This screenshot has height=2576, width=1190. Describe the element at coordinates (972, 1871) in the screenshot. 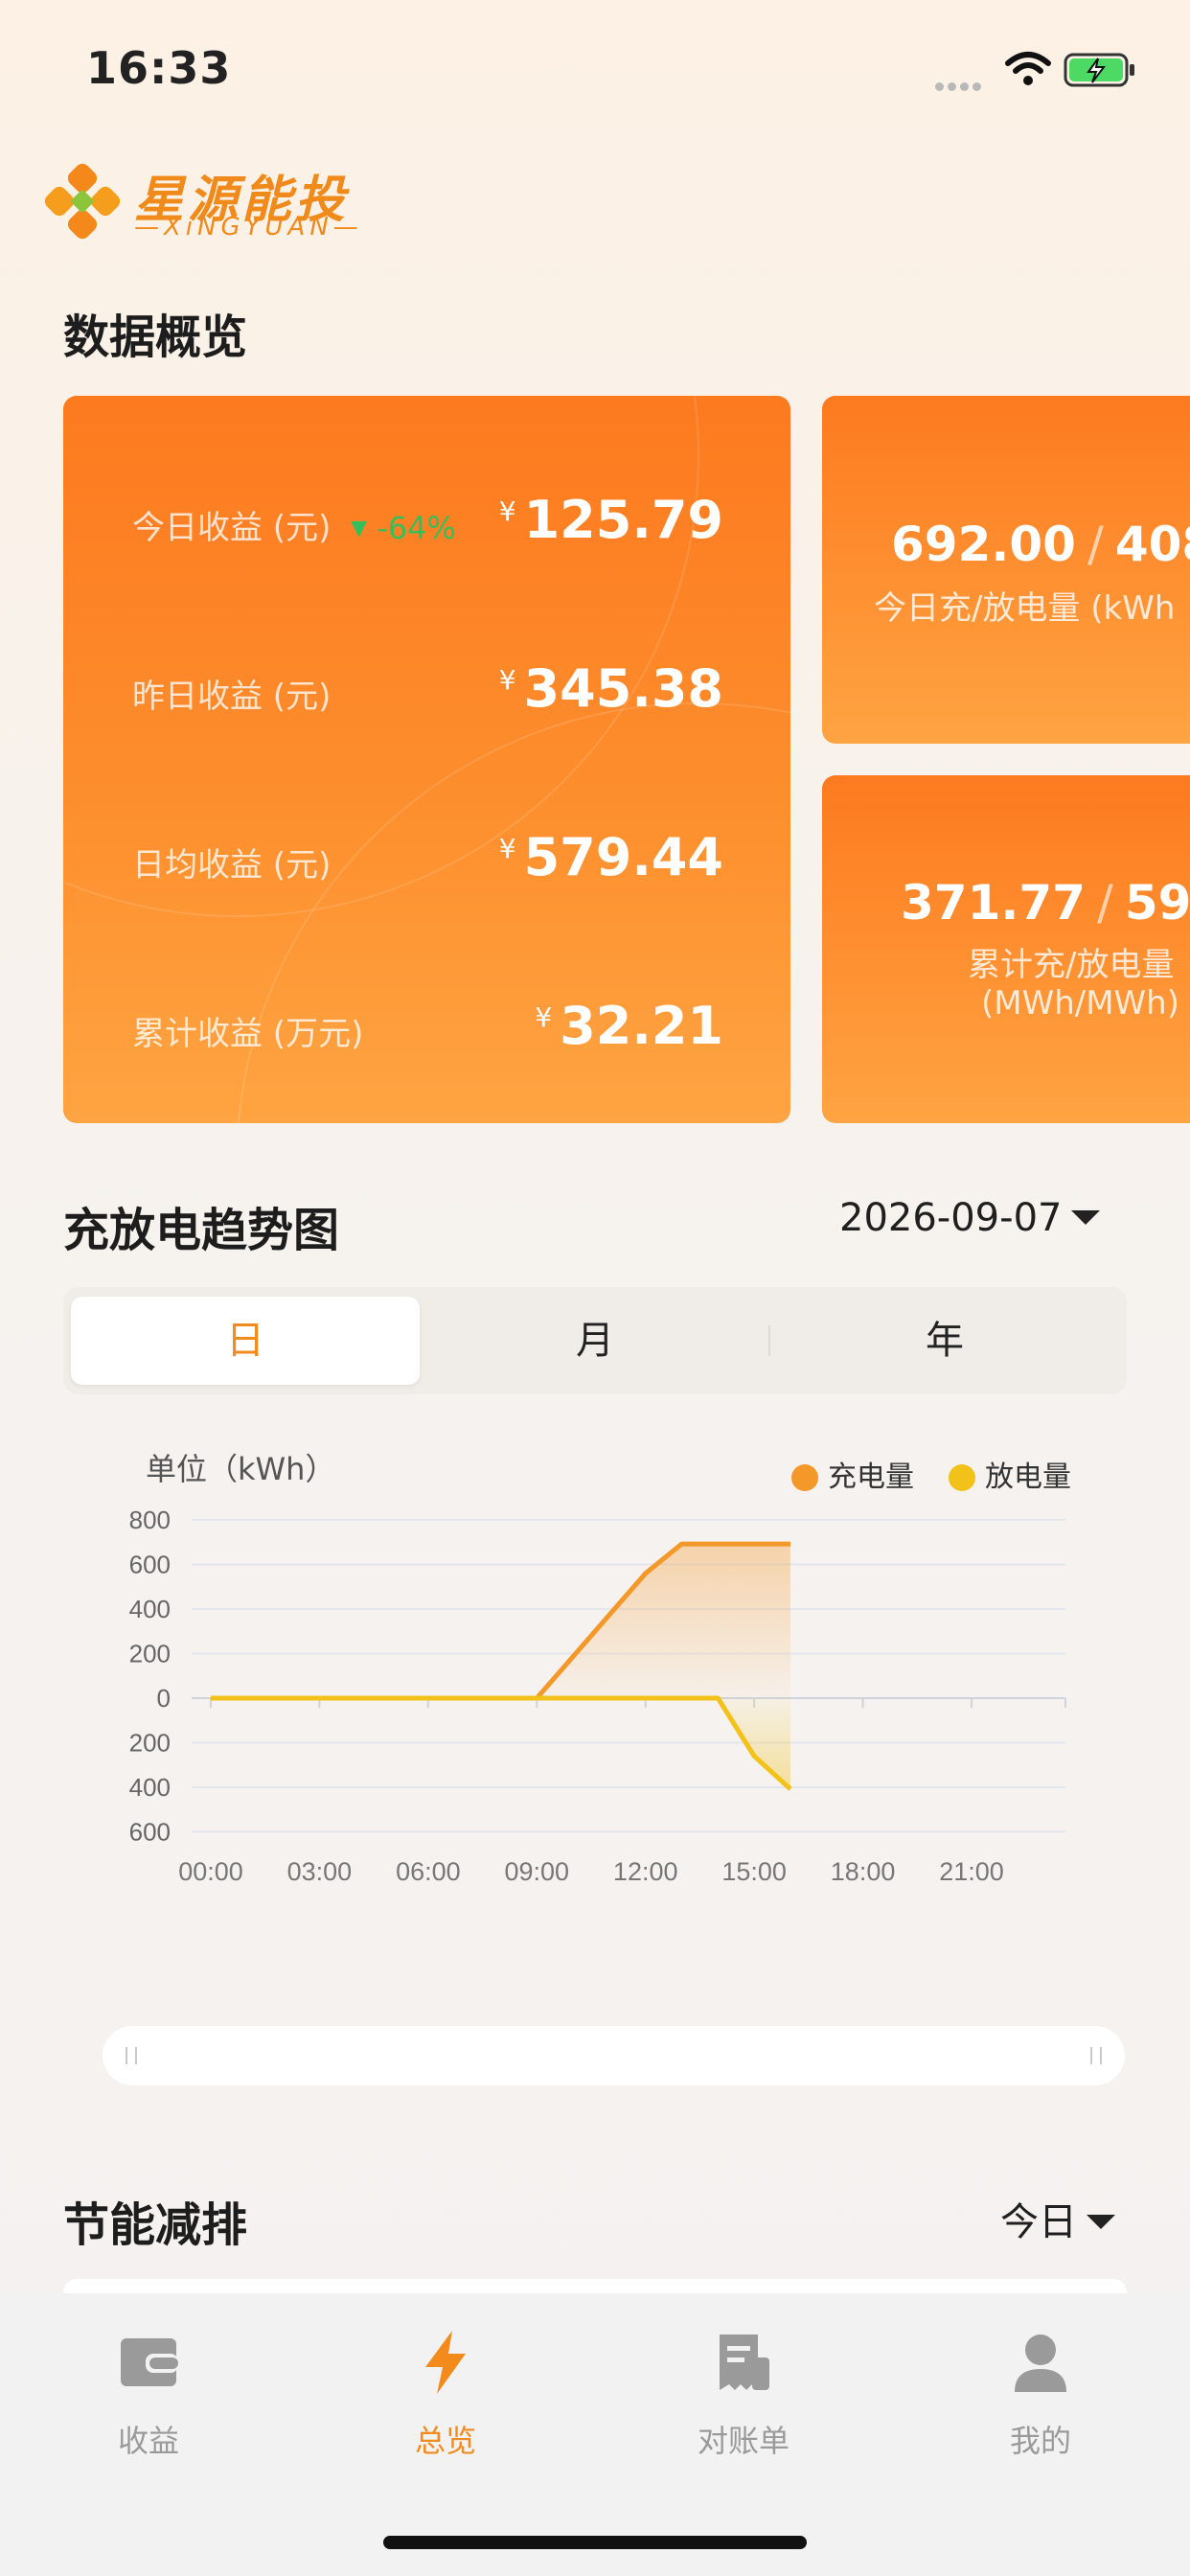

I see `x-tick-label: 21:00` at that location.